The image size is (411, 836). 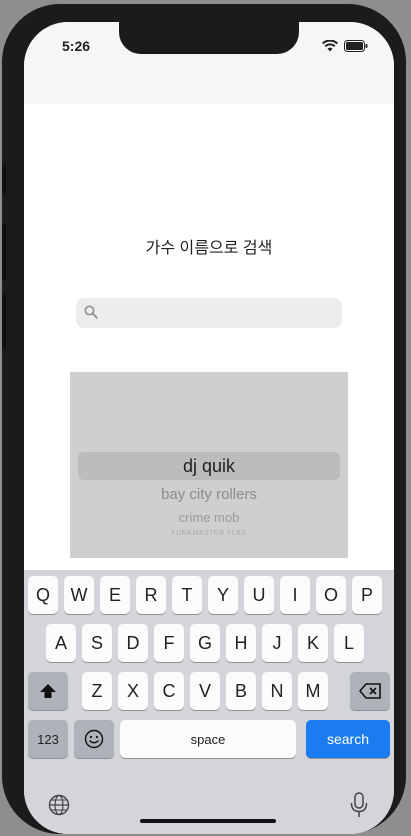 I want to click on key-z: Z, so click(x=97, y=691).